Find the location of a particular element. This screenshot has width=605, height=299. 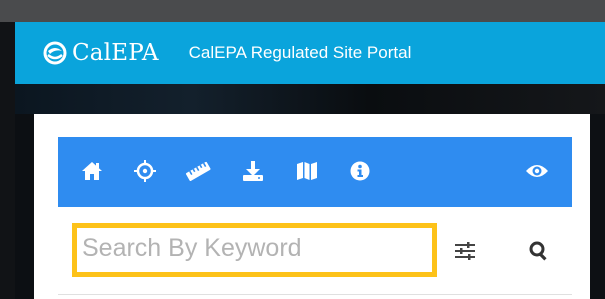

panel-divider is located at coordinates (315, 294).